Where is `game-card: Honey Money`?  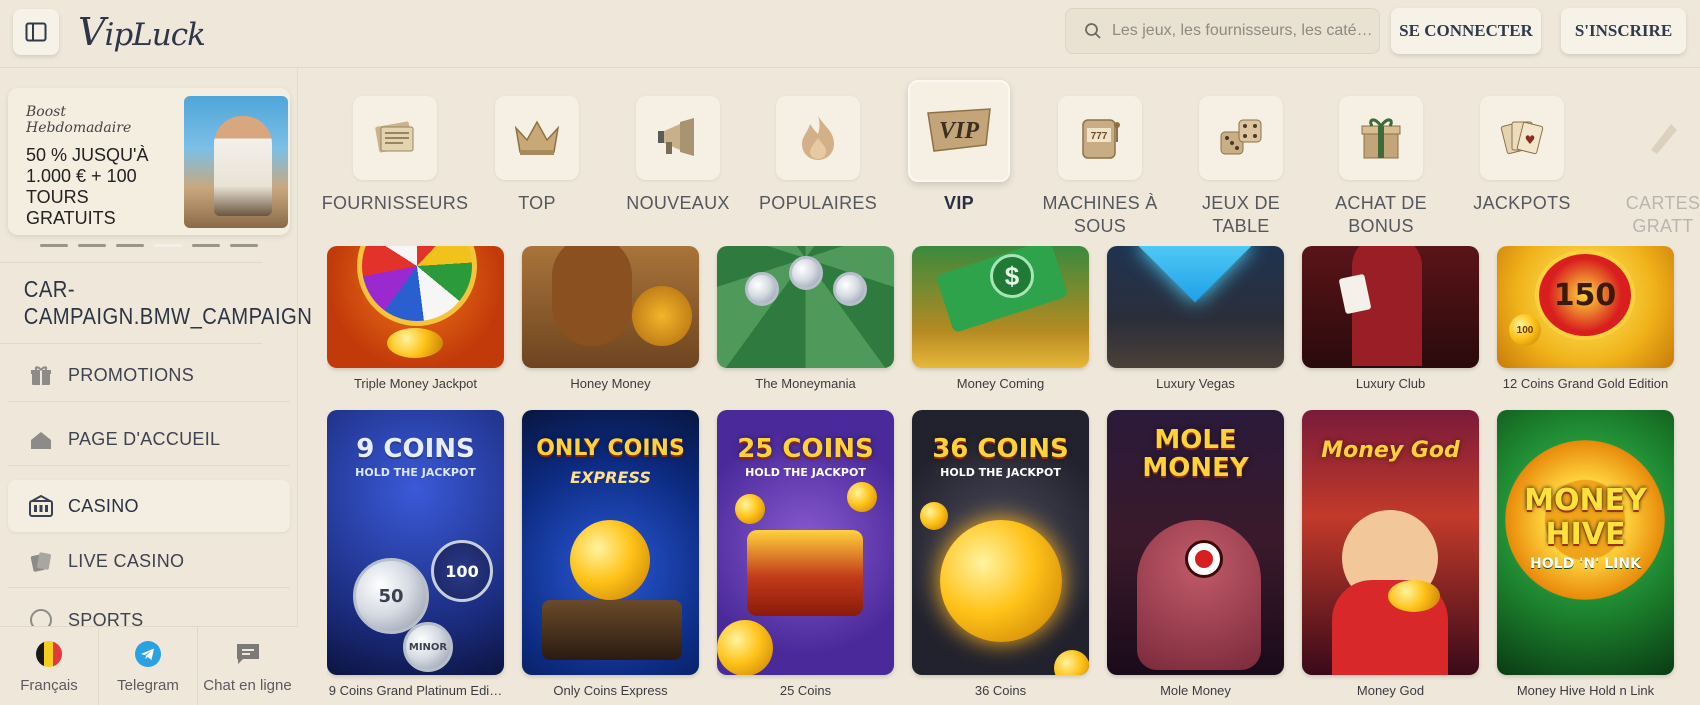
game-card: Honey Money is located at coordinates (610, 318).